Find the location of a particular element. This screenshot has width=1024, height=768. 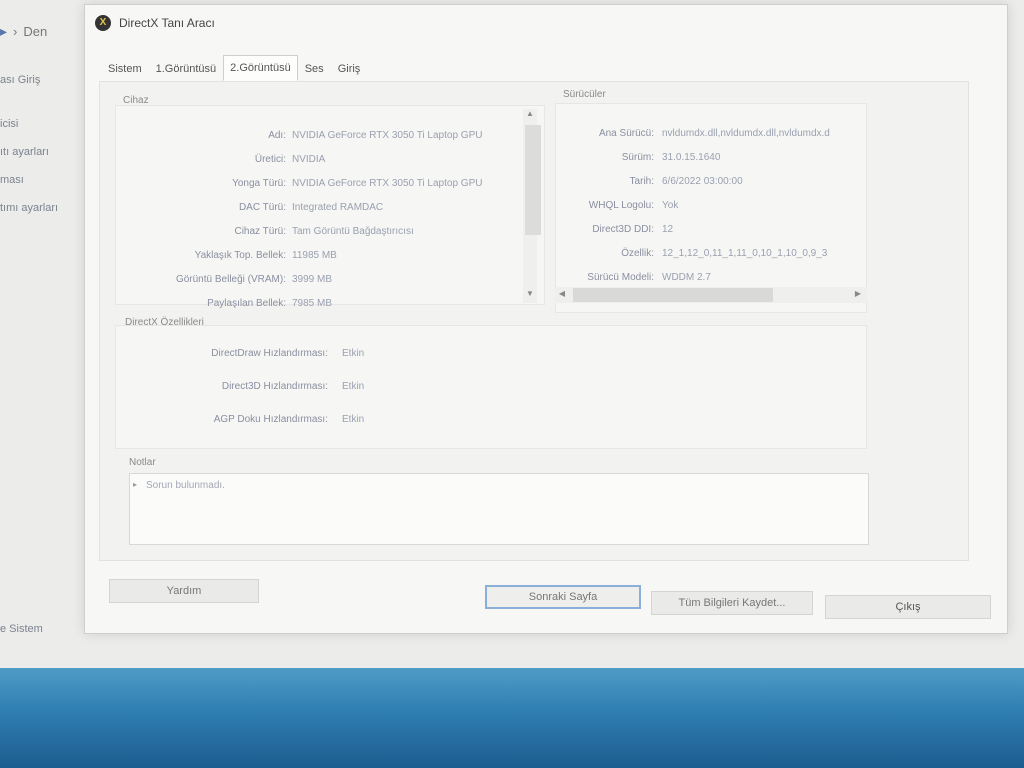

direct3d-ddi-label: Direct3D DDI: is located at coordinates (623, 229).